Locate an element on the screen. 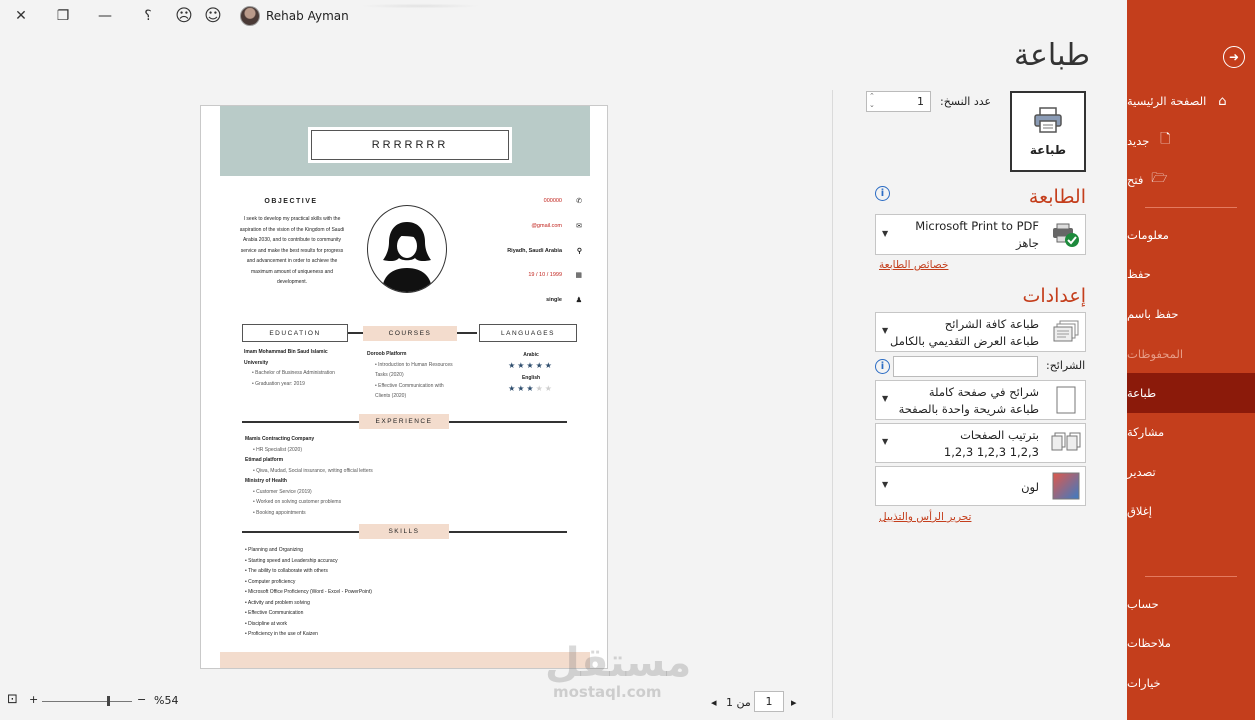  cv-location-value: Riyadh, Saudi Arabia is located at coordinates (534, 251).